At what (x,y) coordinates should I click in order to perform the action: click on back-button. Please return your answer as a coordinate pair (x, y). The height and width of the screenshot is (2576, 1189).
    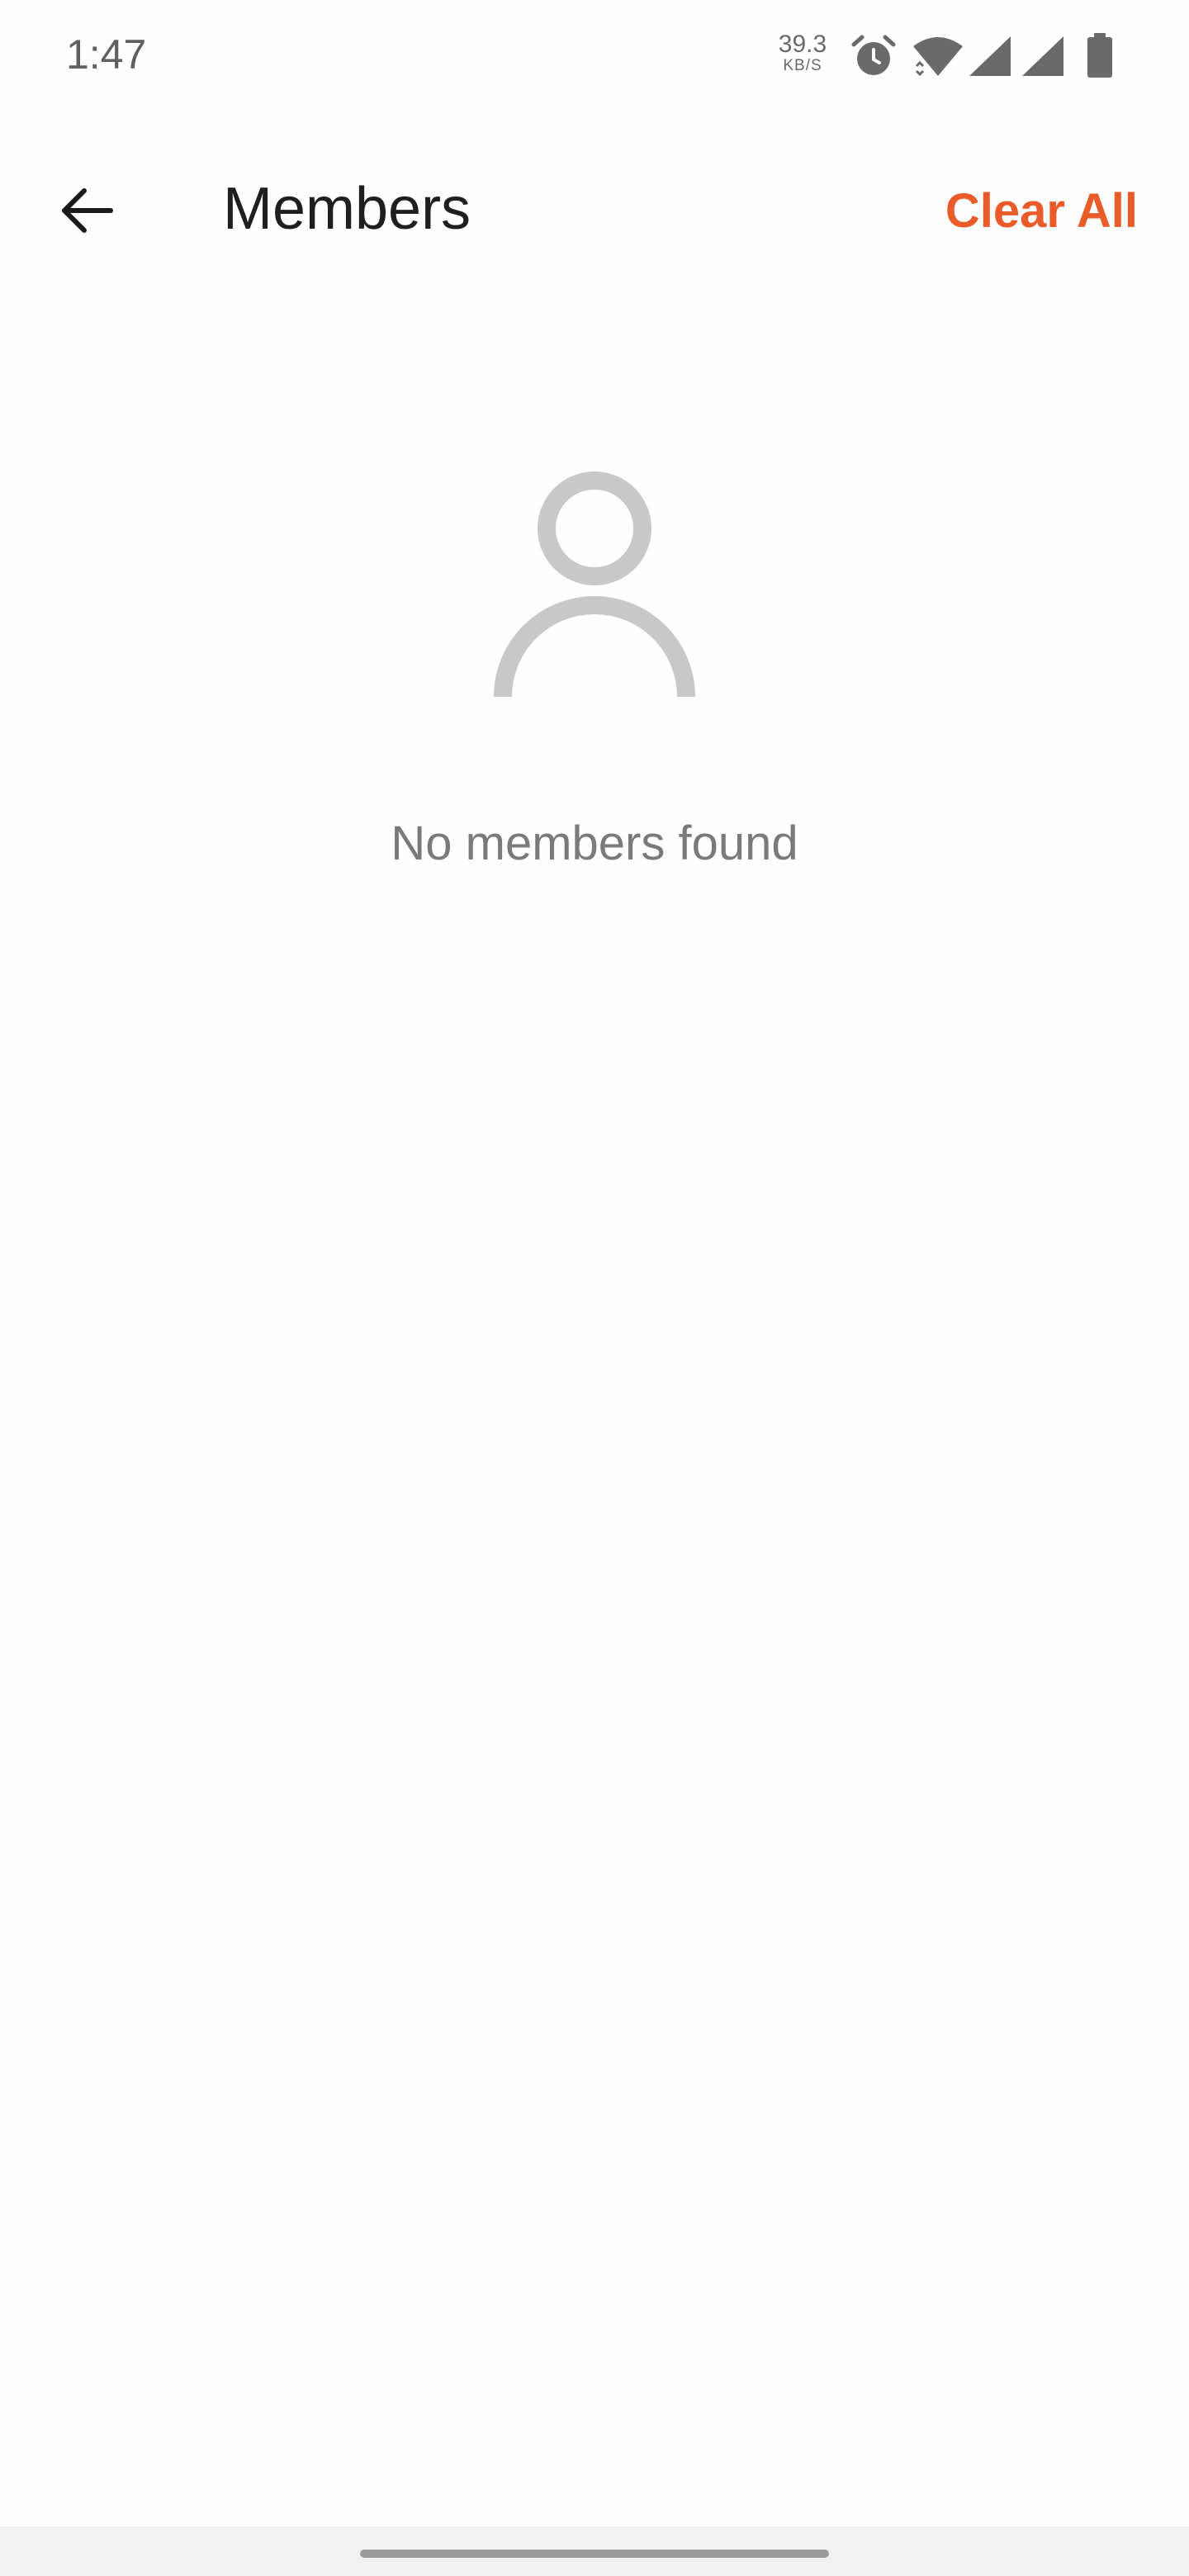
    Looking at the image, I should click on (86, 210).